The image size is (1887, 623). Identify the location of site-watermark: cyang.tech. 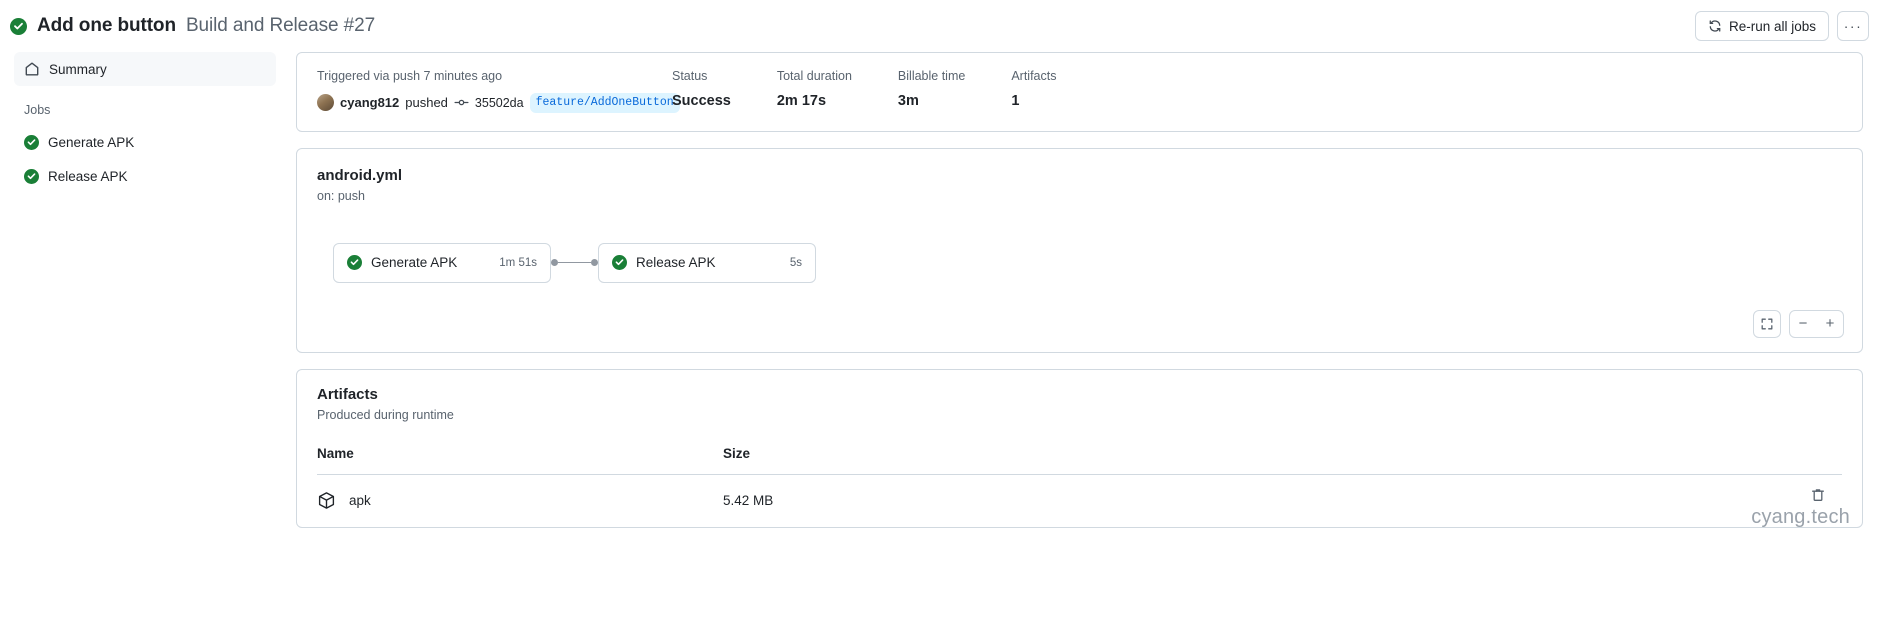
(1800, 516).